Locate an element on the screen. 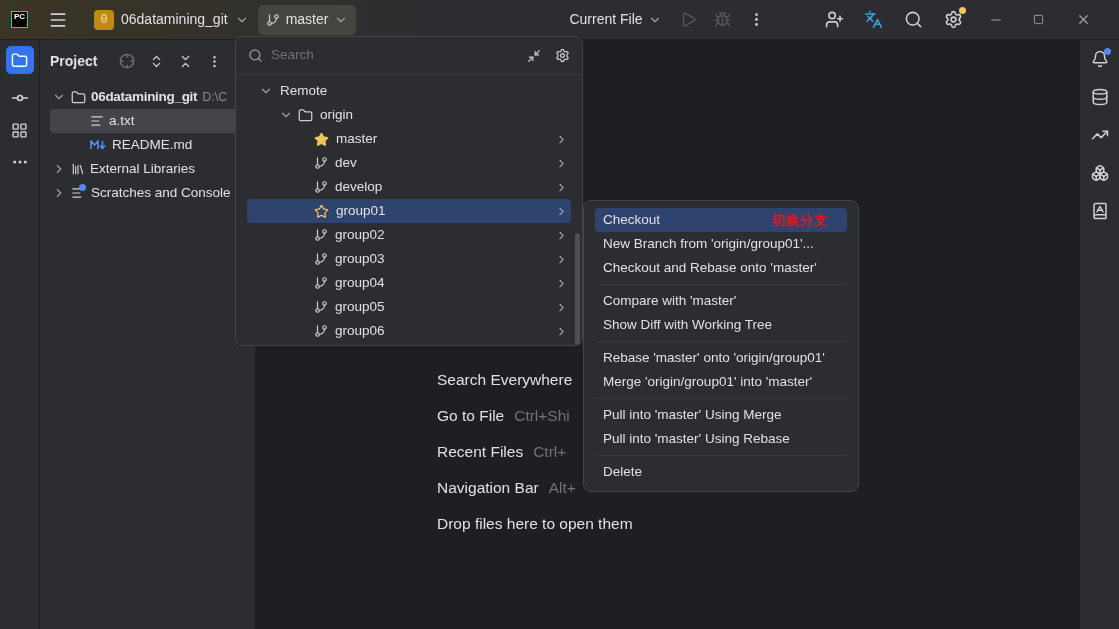  menu-item: Merge 'origin/group01' into 'master' is located at coordinates (721, 382).